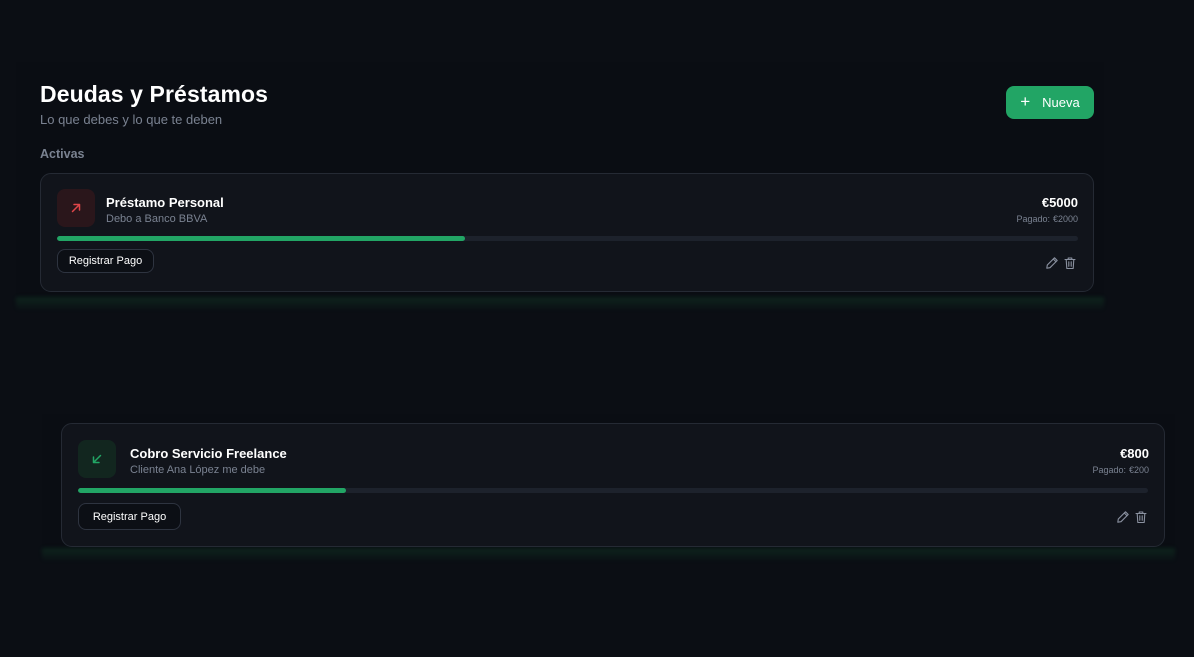 This screenshot has height=657, width=1194. I want to click on plus-icon: +, so click(1025, 101).